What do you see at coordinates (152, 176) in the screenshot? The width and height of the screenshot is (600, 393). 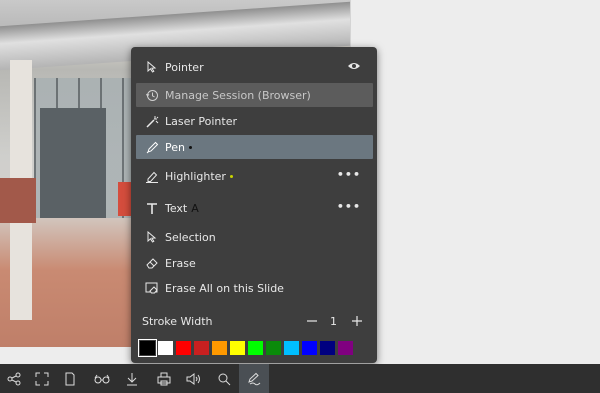 I see `highlighter-icon` at bounding box center [152, 176].